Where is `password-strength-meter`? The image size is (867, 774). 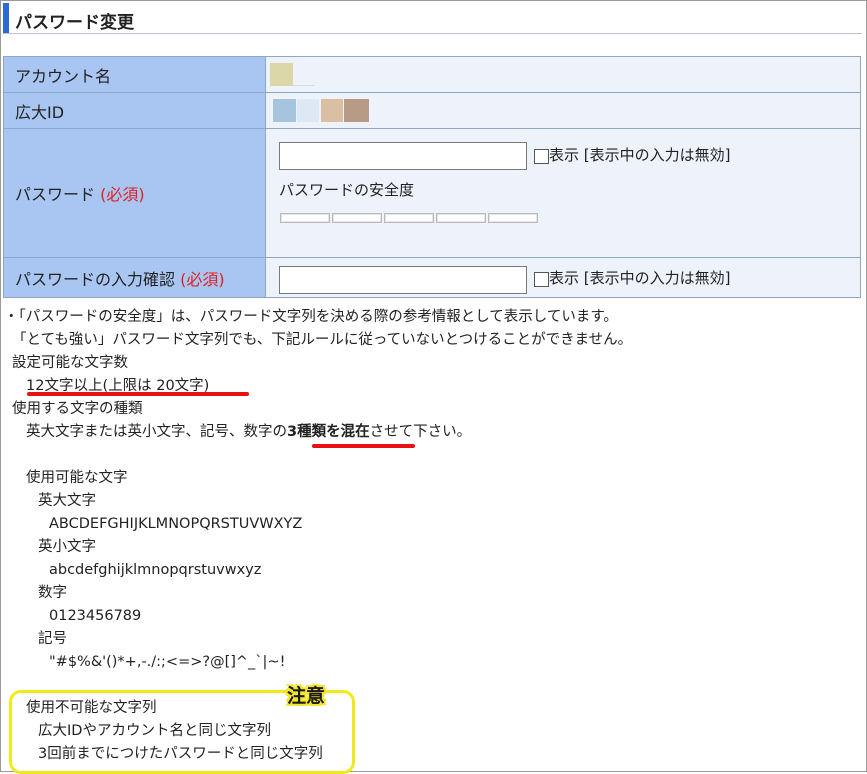 password-strength-meter is located at coordinates (409, 218).